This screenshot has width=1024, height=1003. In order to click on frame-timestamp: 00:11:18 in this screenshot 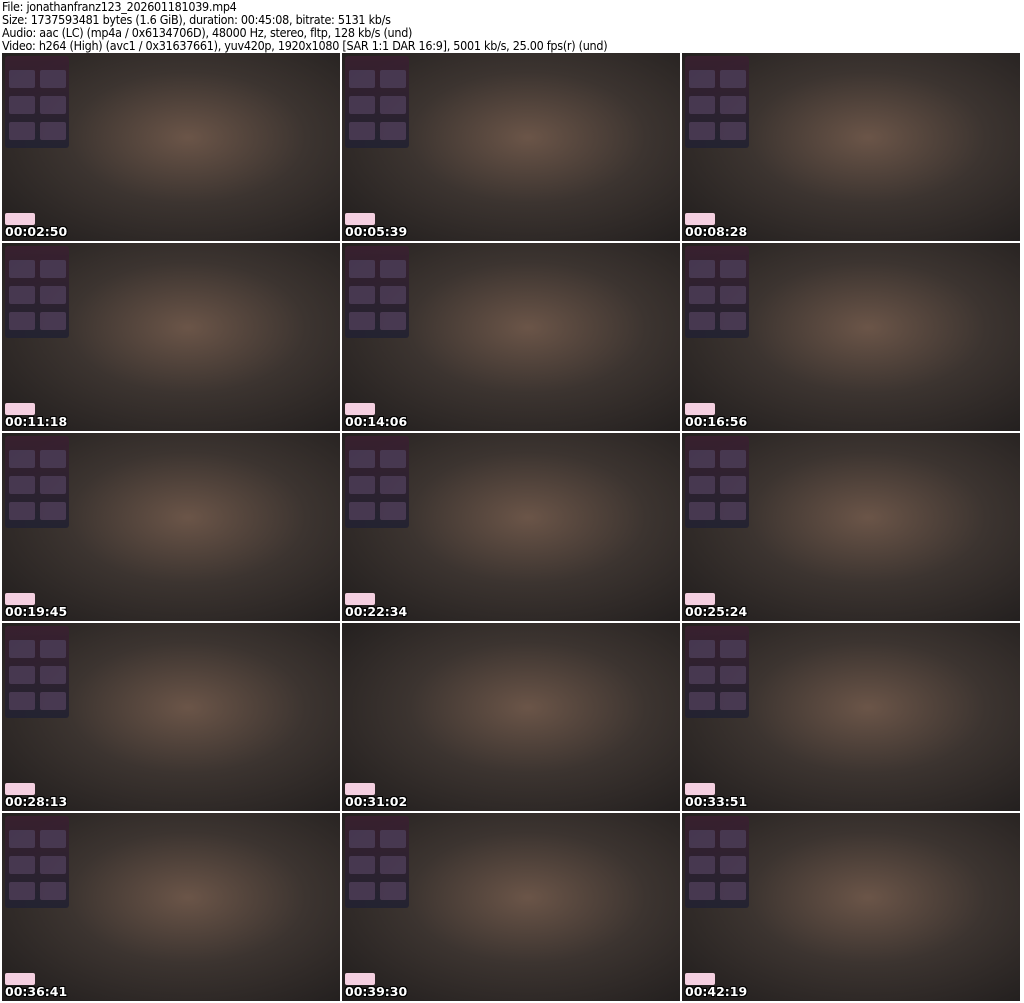, I will do `click(36, 421)`.